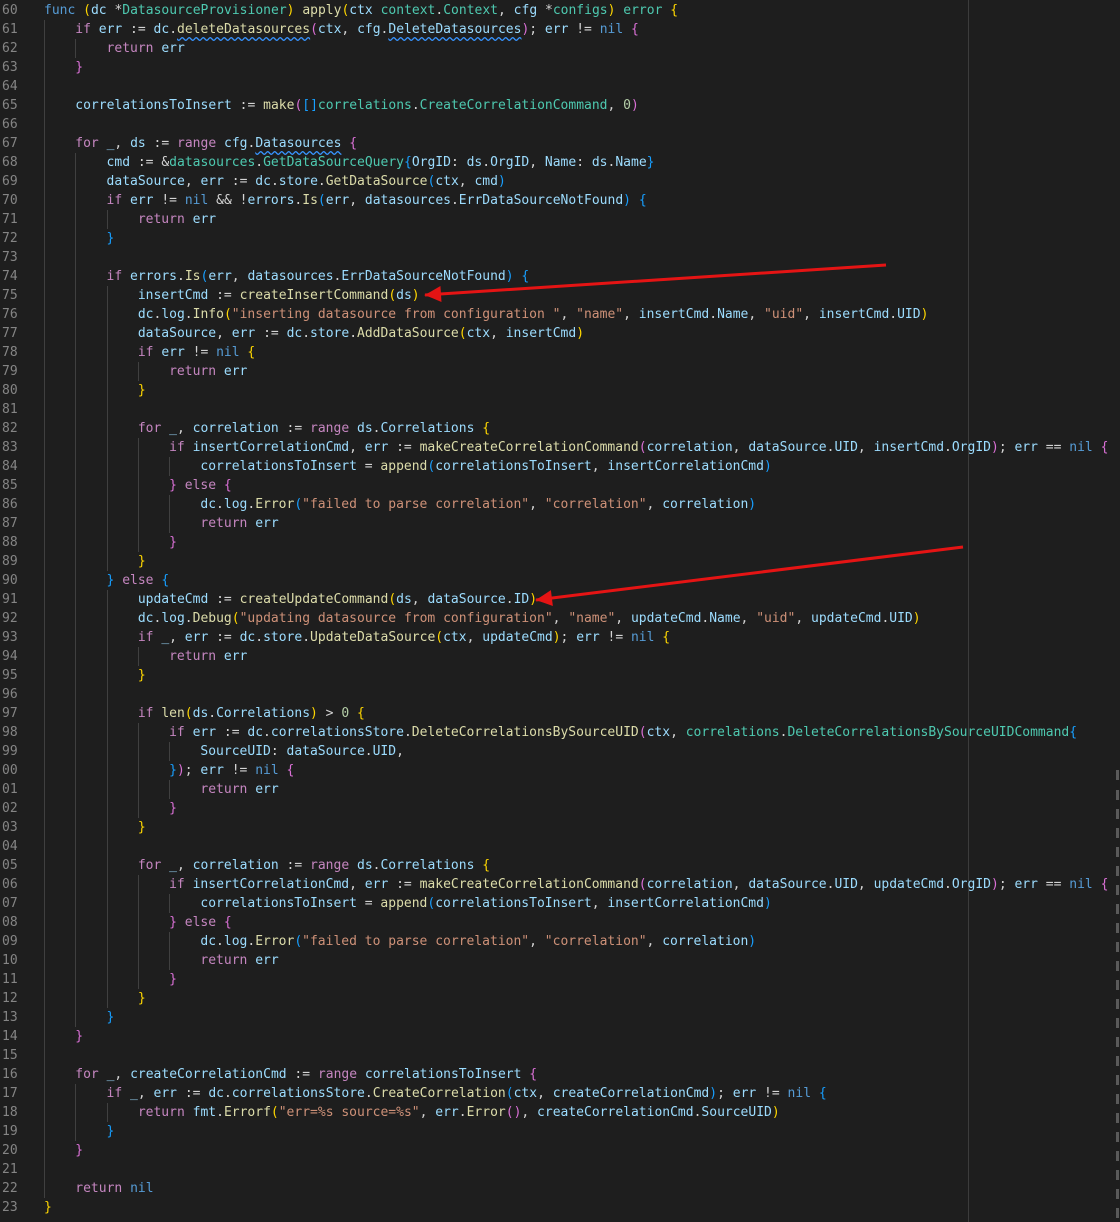 The height and width of the screenshot is (1222, 1120). I want to click on code-line: 63}, so click(560, 67).